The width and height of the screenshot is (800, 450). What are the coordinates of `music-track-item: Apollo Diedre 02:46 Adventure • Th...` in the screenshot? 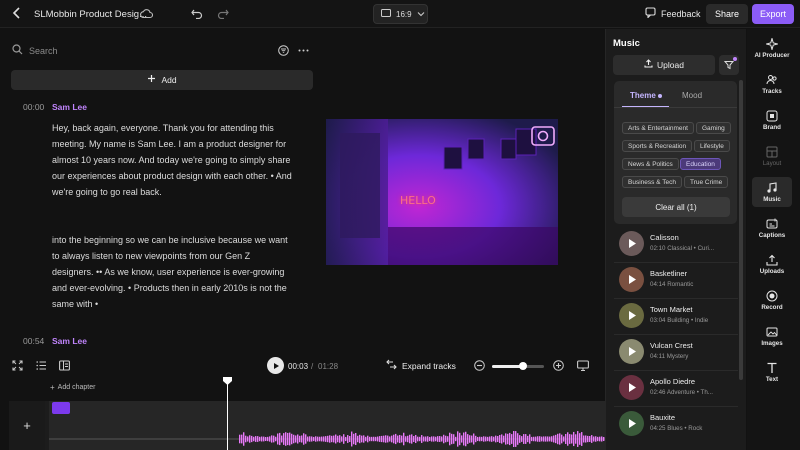 It's located at (676, 388).